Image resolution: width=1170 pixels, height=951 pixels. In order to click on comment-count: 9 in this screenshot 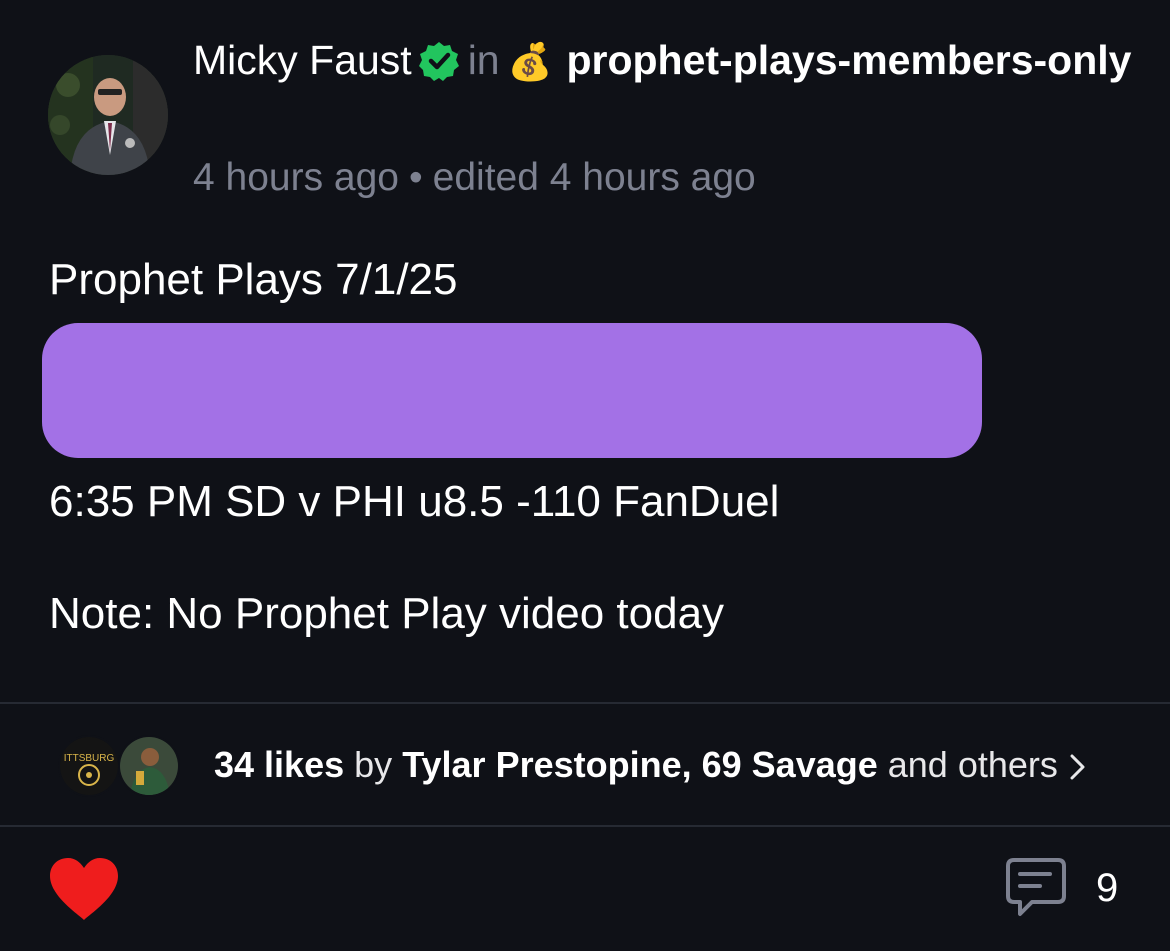, I will do `click(1107, 888)`.